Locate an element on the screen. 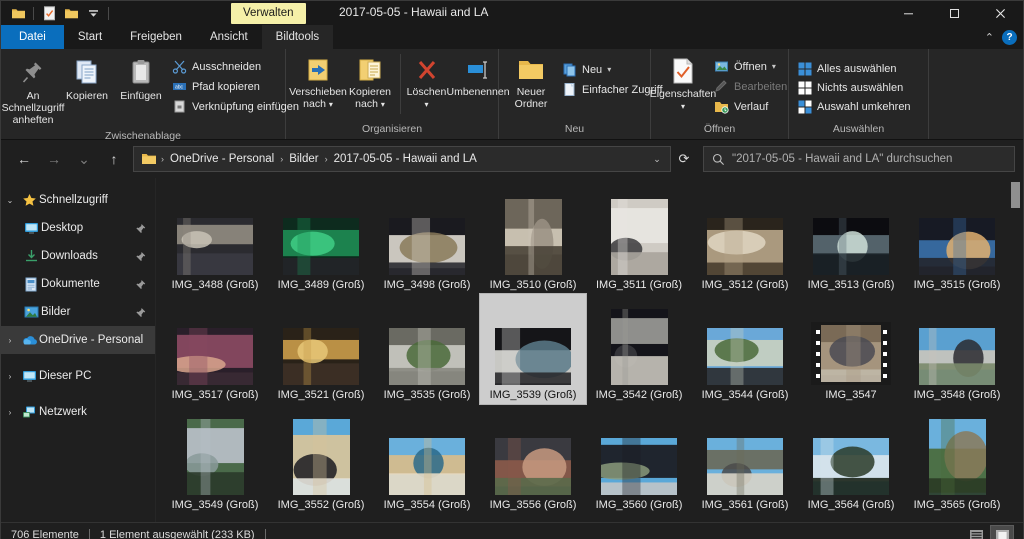 The width and height of the screenshot is (1024, 539). close-button is located at coordinates (1000, 13).